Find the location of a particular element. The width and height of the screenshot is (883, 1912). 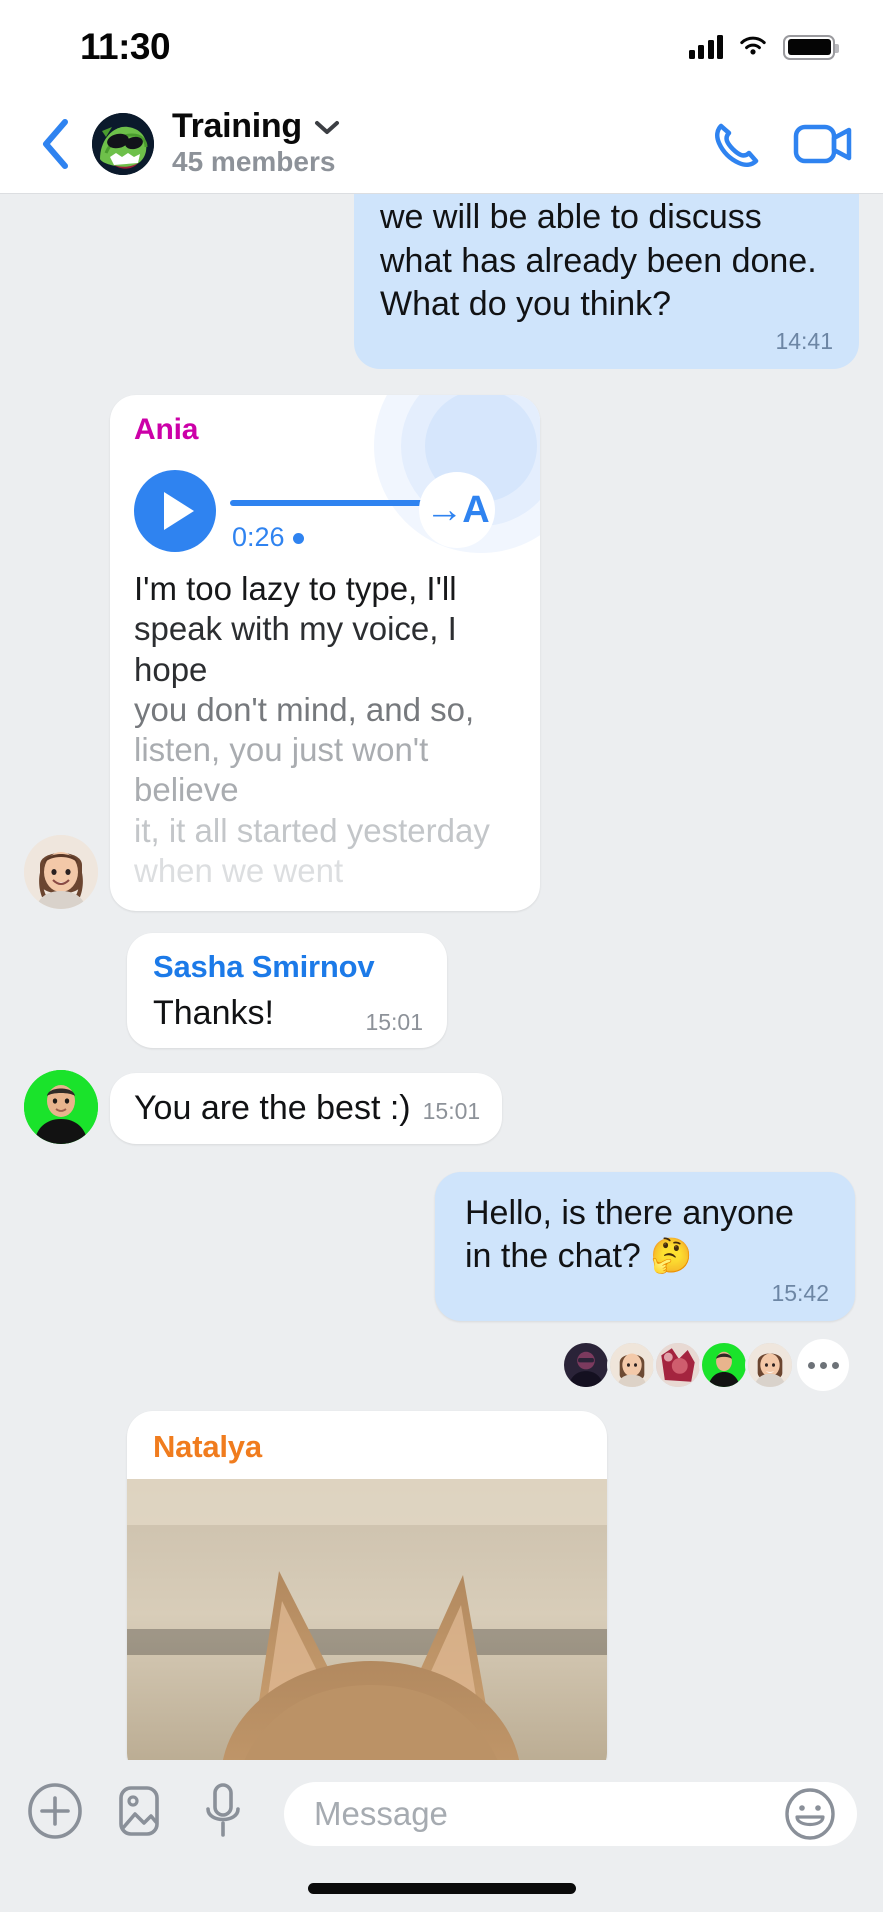

video-call-icon is located at coordinates (823, 144).